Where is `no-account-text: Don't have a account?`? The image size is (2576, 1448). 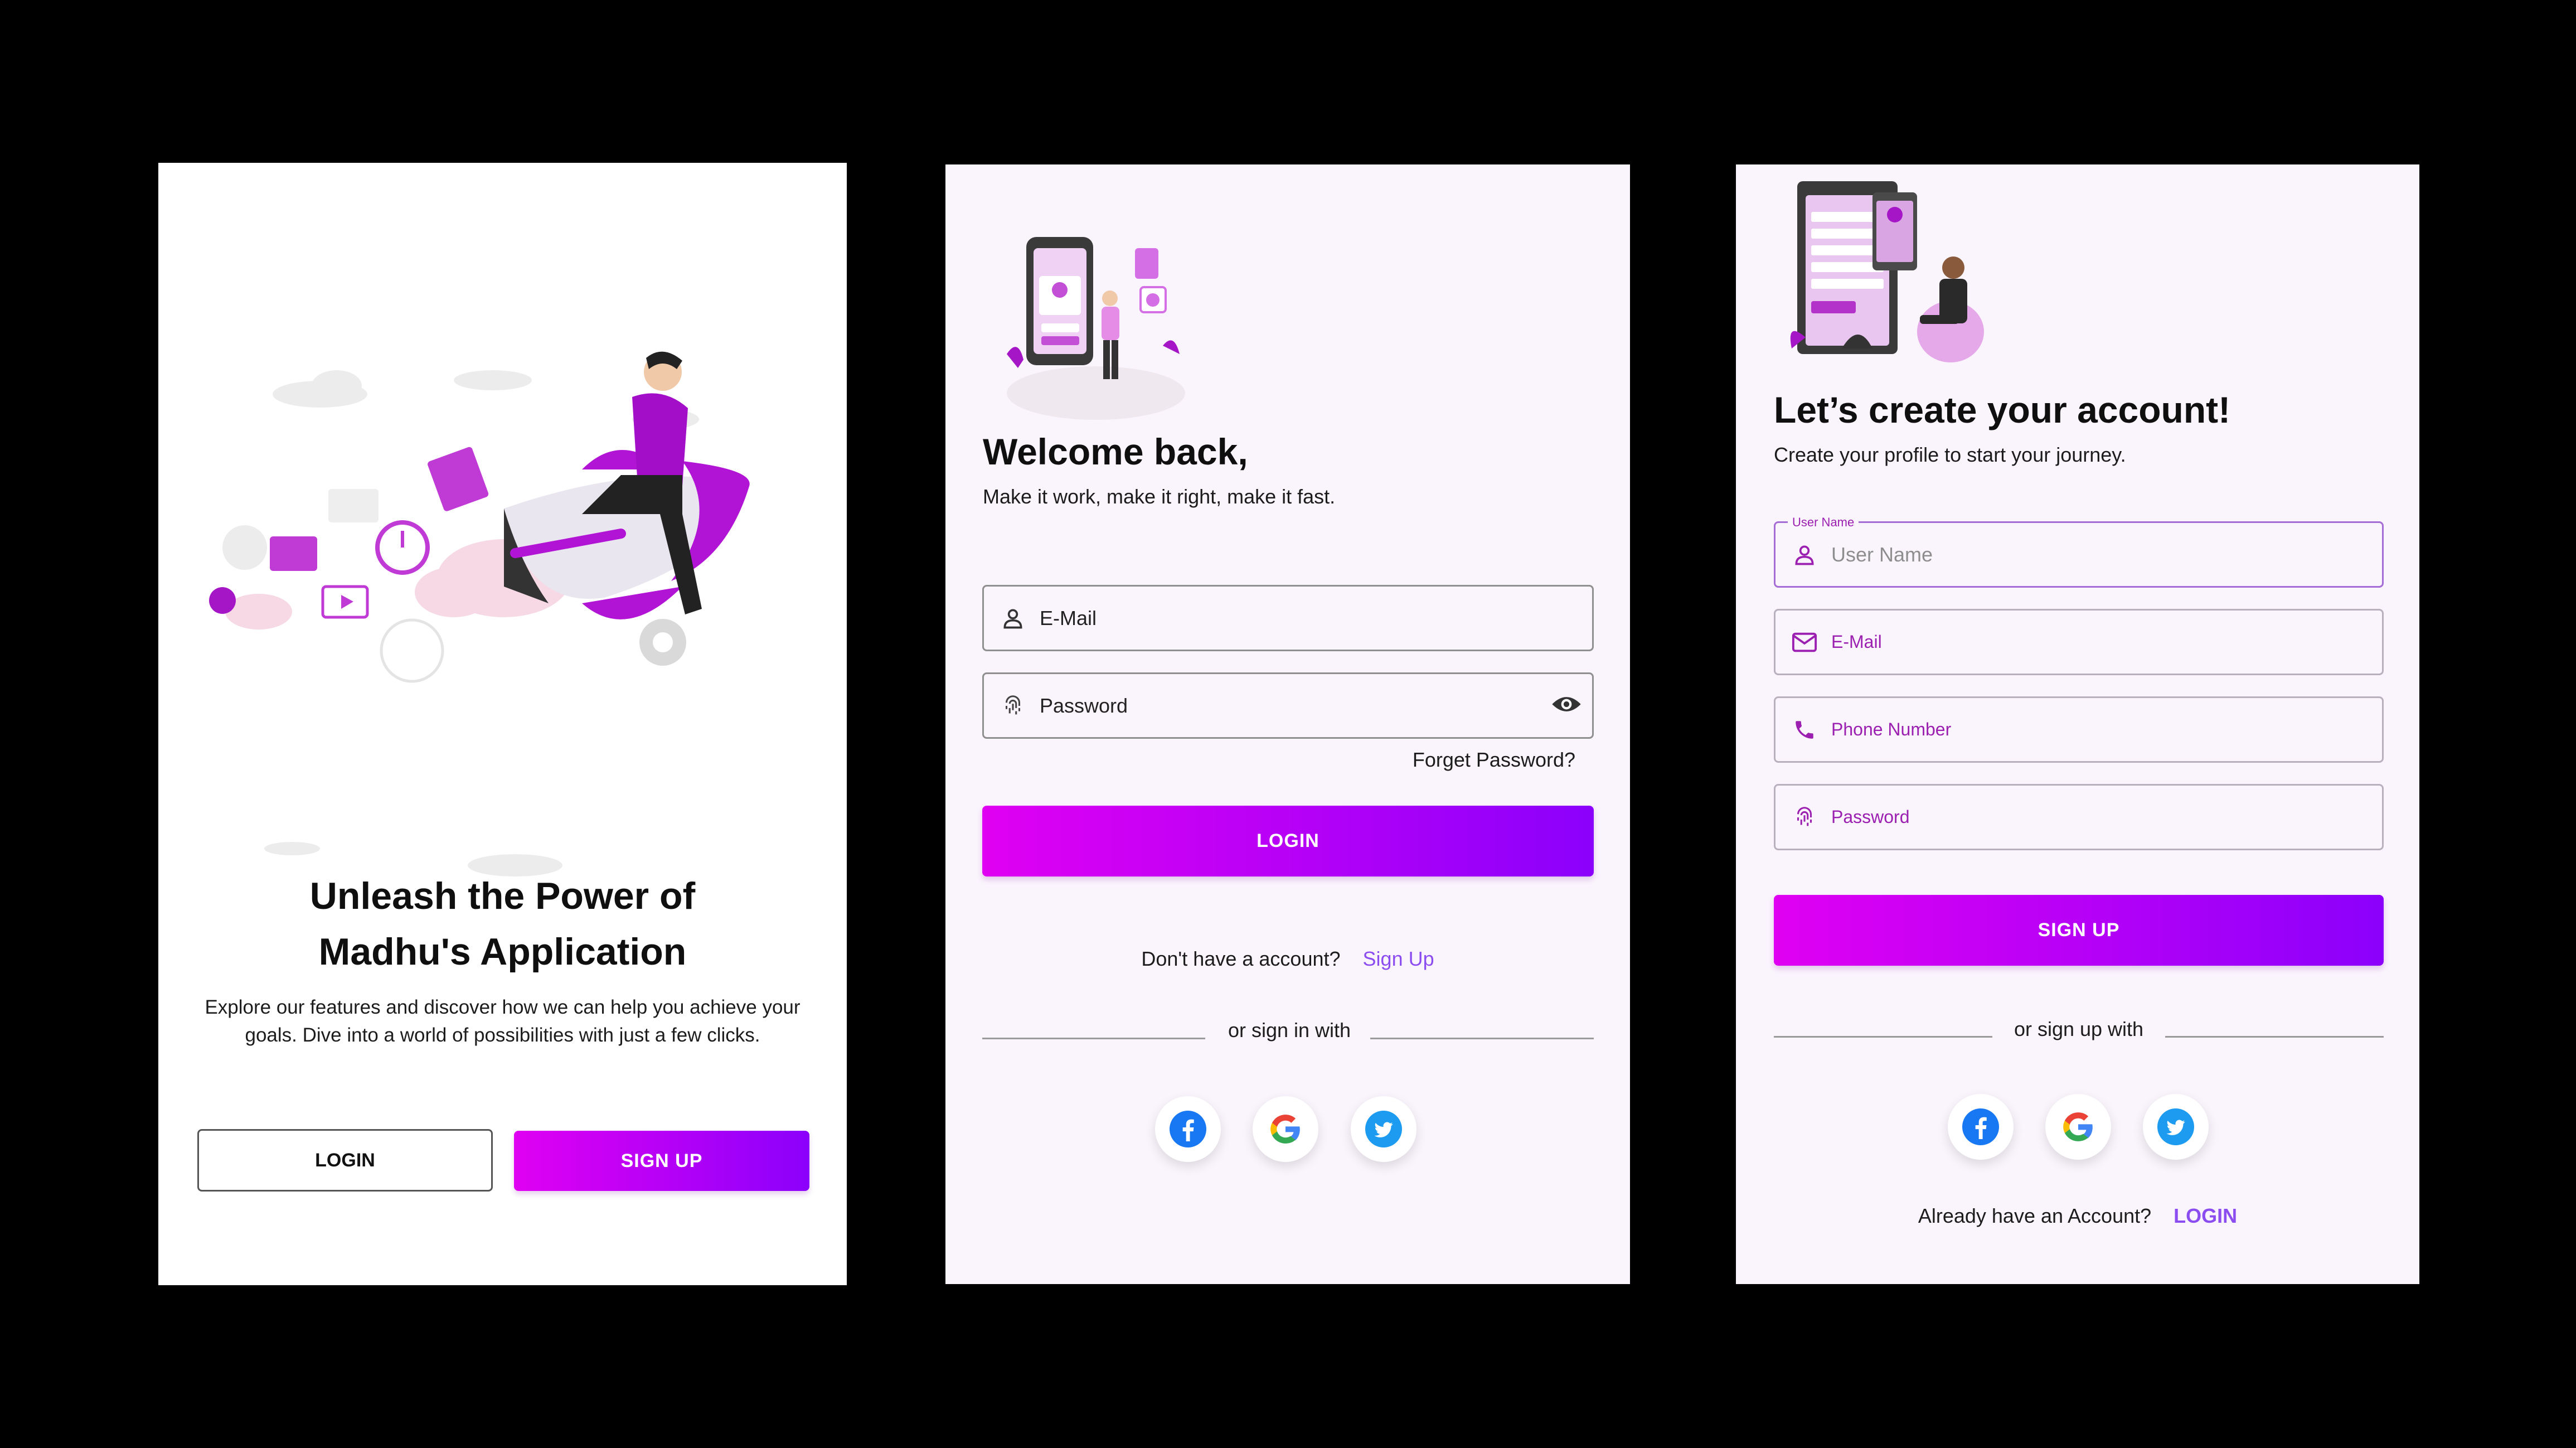 no-account-text: Don't have a account? is located at coordinates (1241, 958).